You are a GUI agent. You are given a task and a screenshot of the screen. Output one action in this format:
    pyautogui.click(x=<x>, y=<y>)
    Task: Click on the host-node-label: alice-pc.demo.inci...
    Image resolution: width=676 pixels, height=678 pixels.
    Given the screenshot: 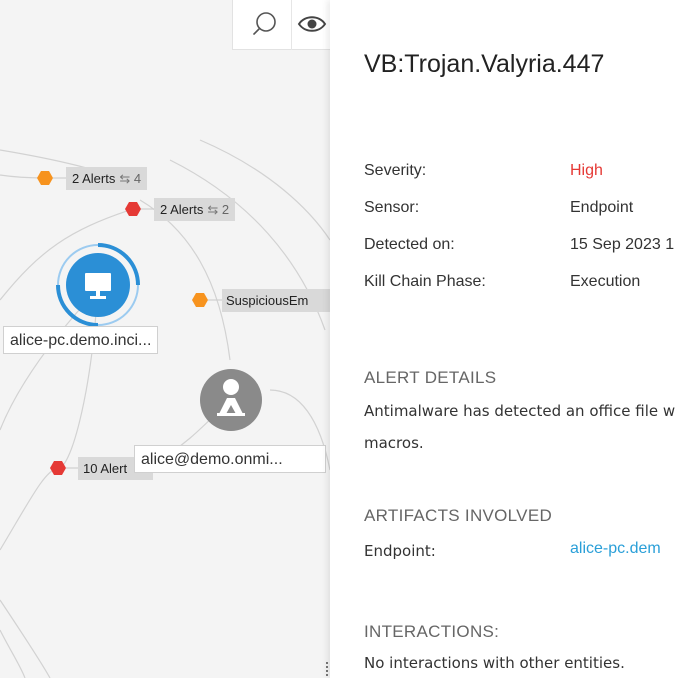 What is the action you would take?
    pyautogui.click(x=81, y=340)
    